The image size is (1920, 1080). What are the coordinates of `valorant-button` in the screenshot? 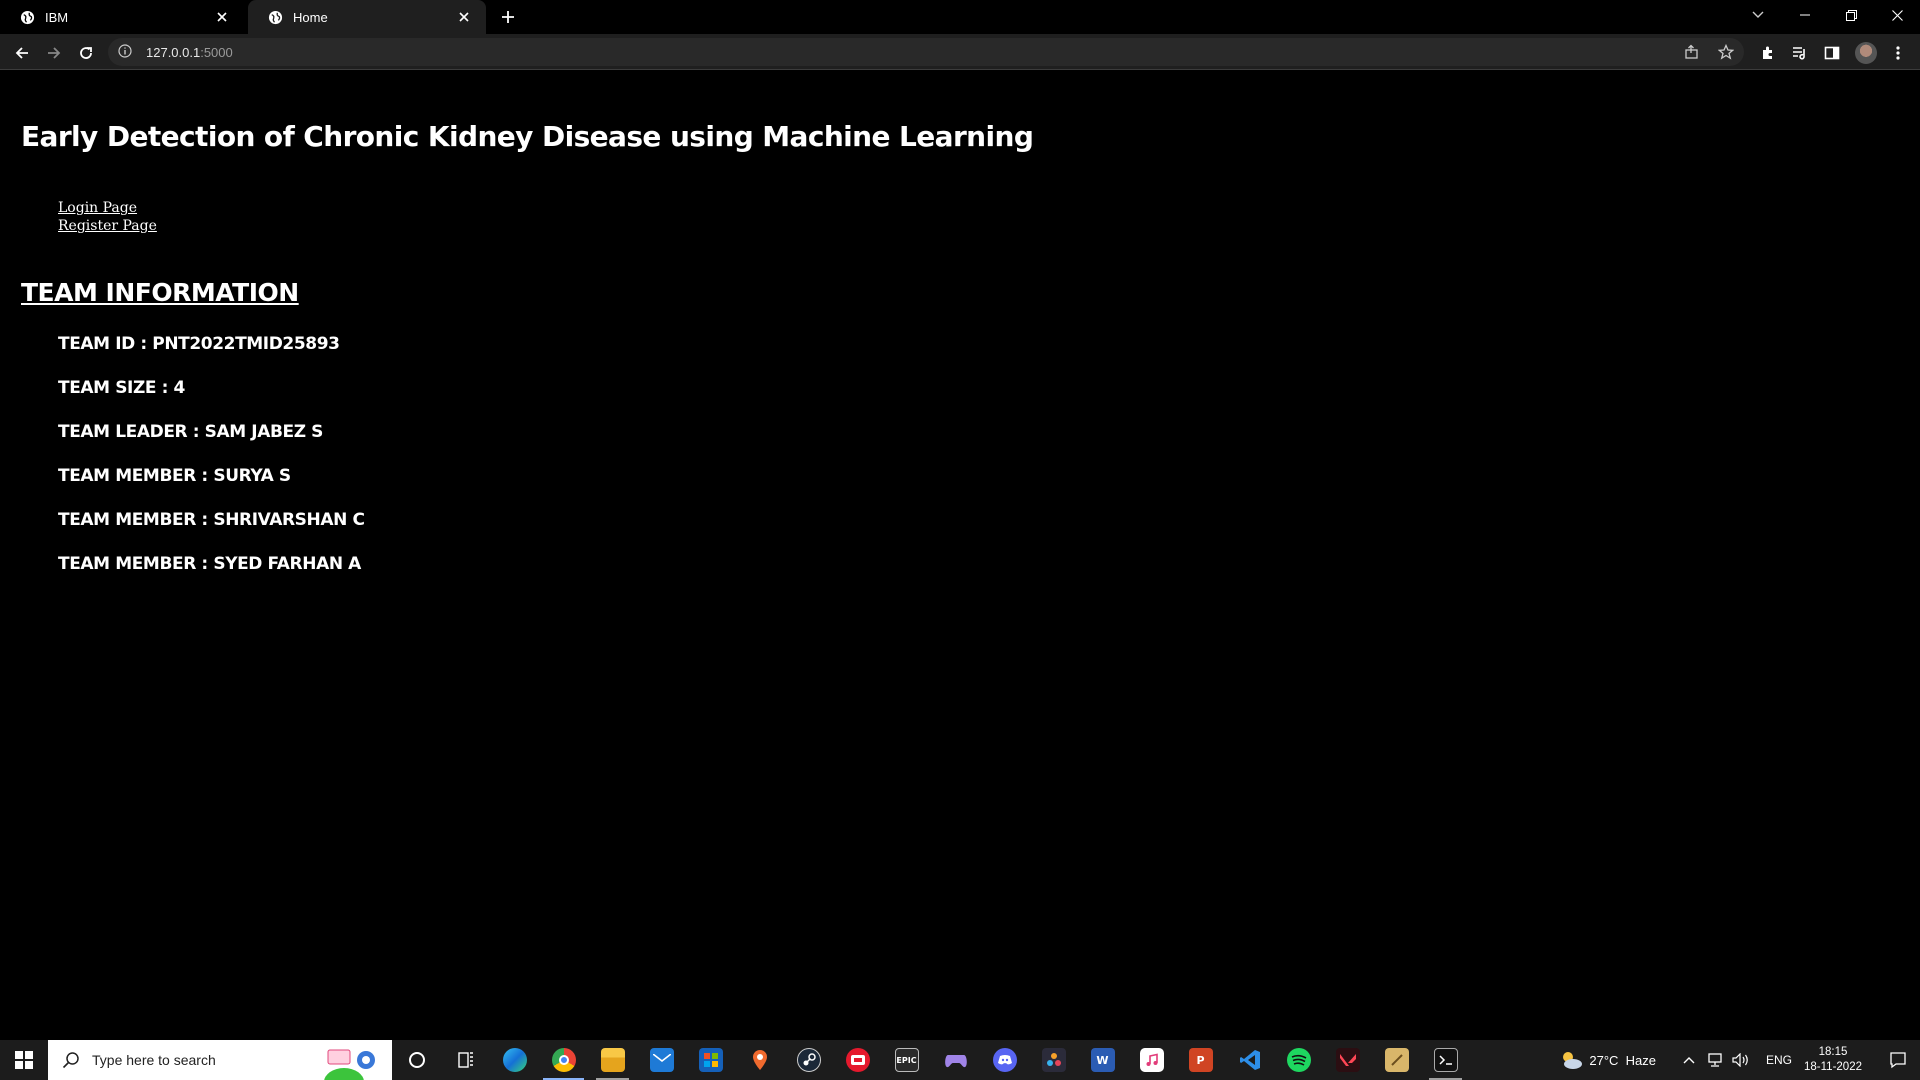 It's located at (1347, 1060).